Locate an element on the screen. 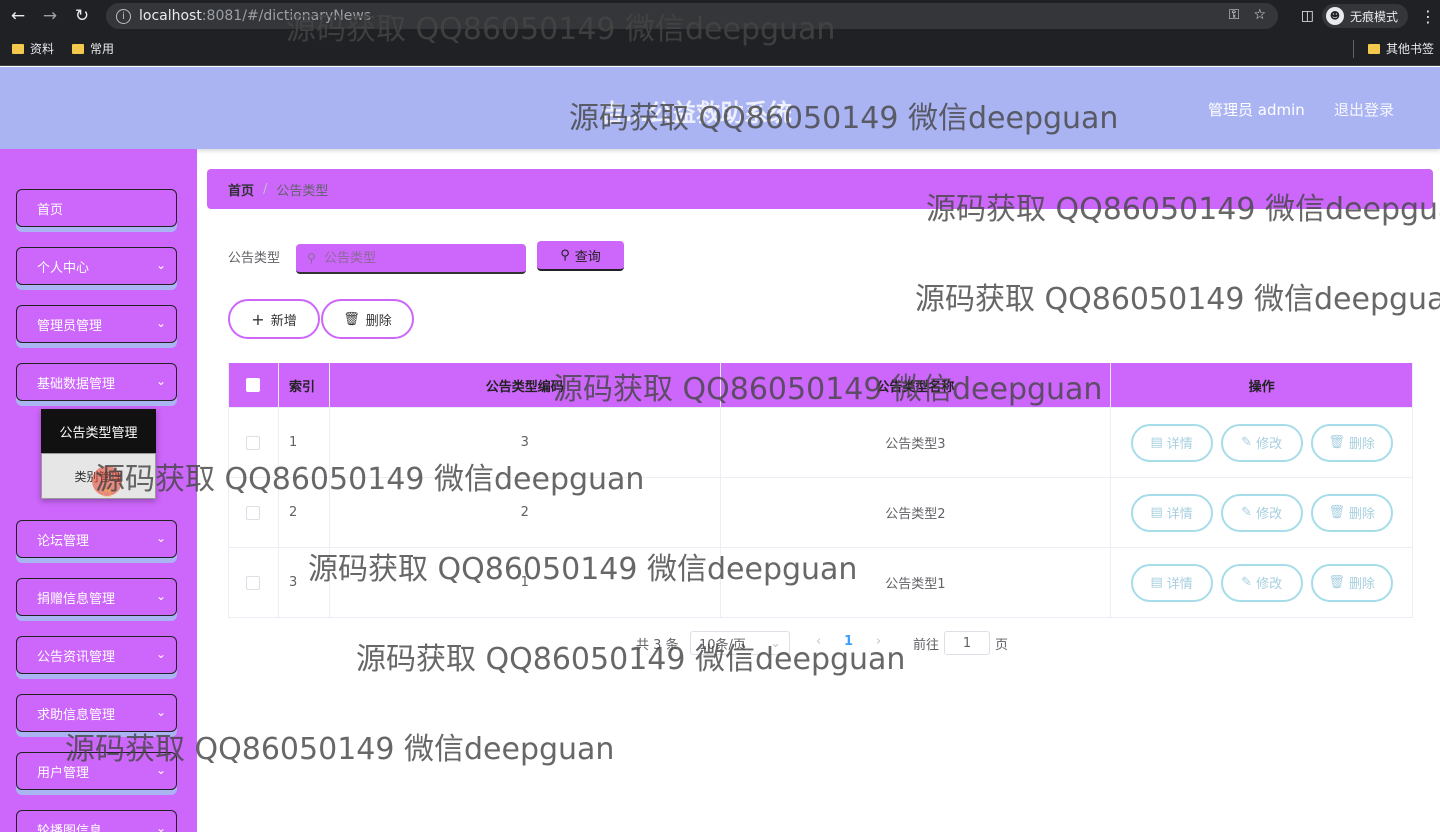  cell-name: 公告类型2 is located at coordinates (916, 512).